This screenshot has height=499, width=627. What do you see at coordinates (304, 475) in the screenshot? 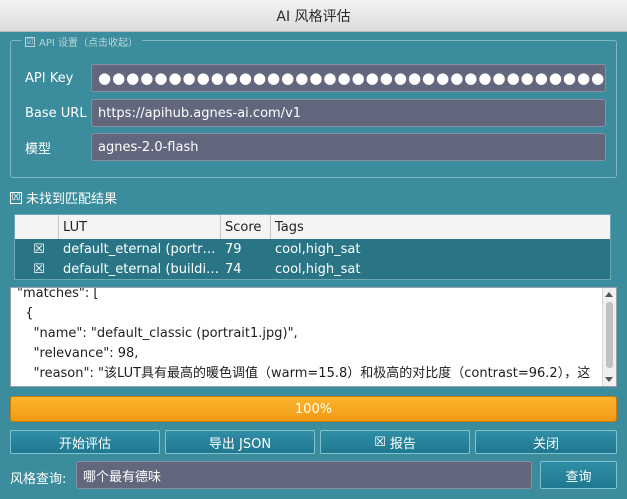
I see `style-query-input: 哪个最有德味` at bounding box center [304, 475].